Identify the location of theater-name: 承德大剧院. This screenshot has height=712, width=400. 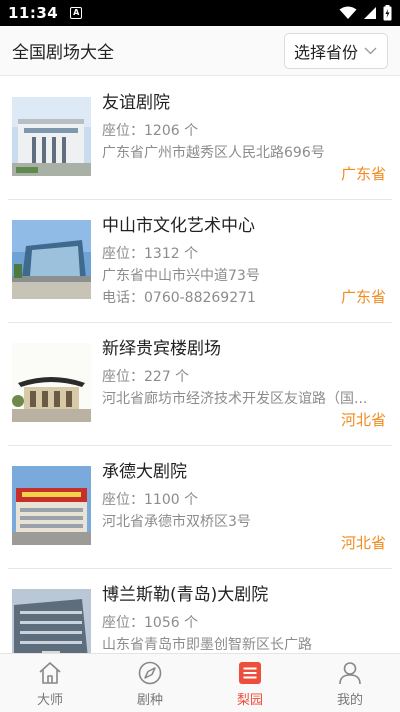
(144, 472).